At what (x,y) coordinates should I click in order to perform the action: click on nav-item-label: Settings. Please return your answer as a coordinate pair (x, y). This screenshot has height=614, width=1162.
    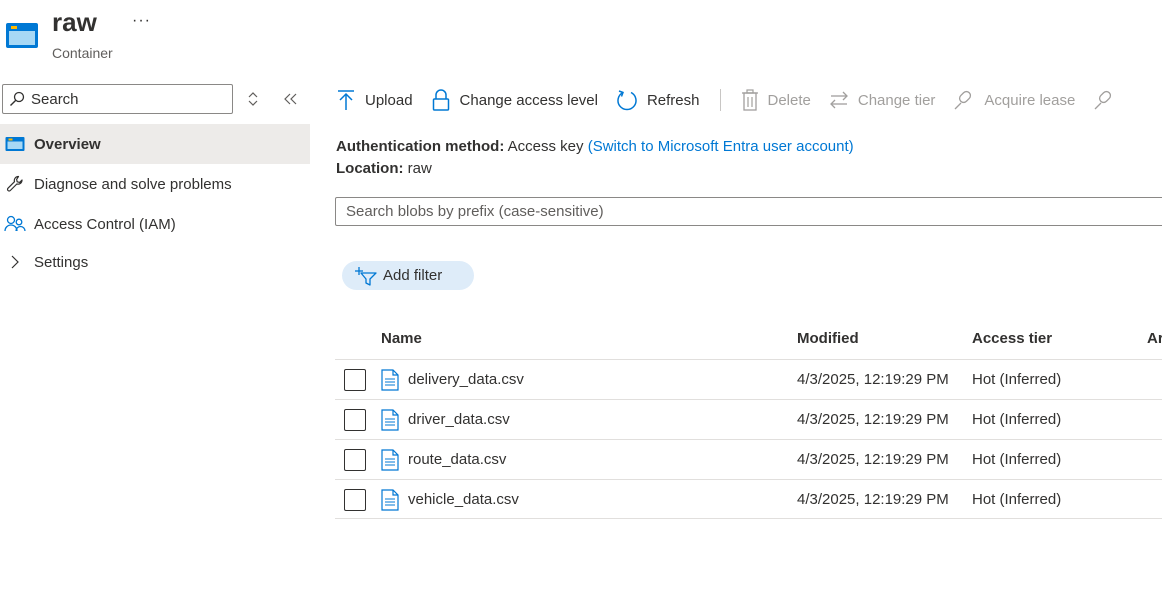
    Looking at the image, I should click on (61, 262).